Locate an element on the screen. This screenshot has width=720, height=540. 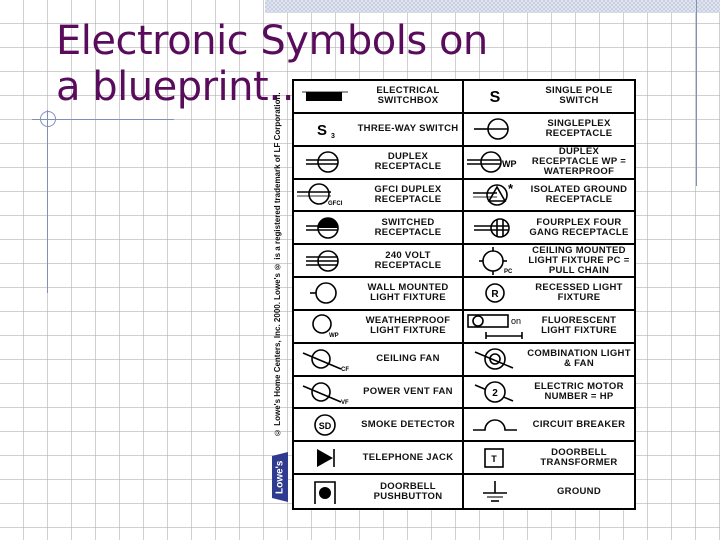
symbol-cell: R RECESSED LIGHT FIXTURE is located at coordinates (549, 294).